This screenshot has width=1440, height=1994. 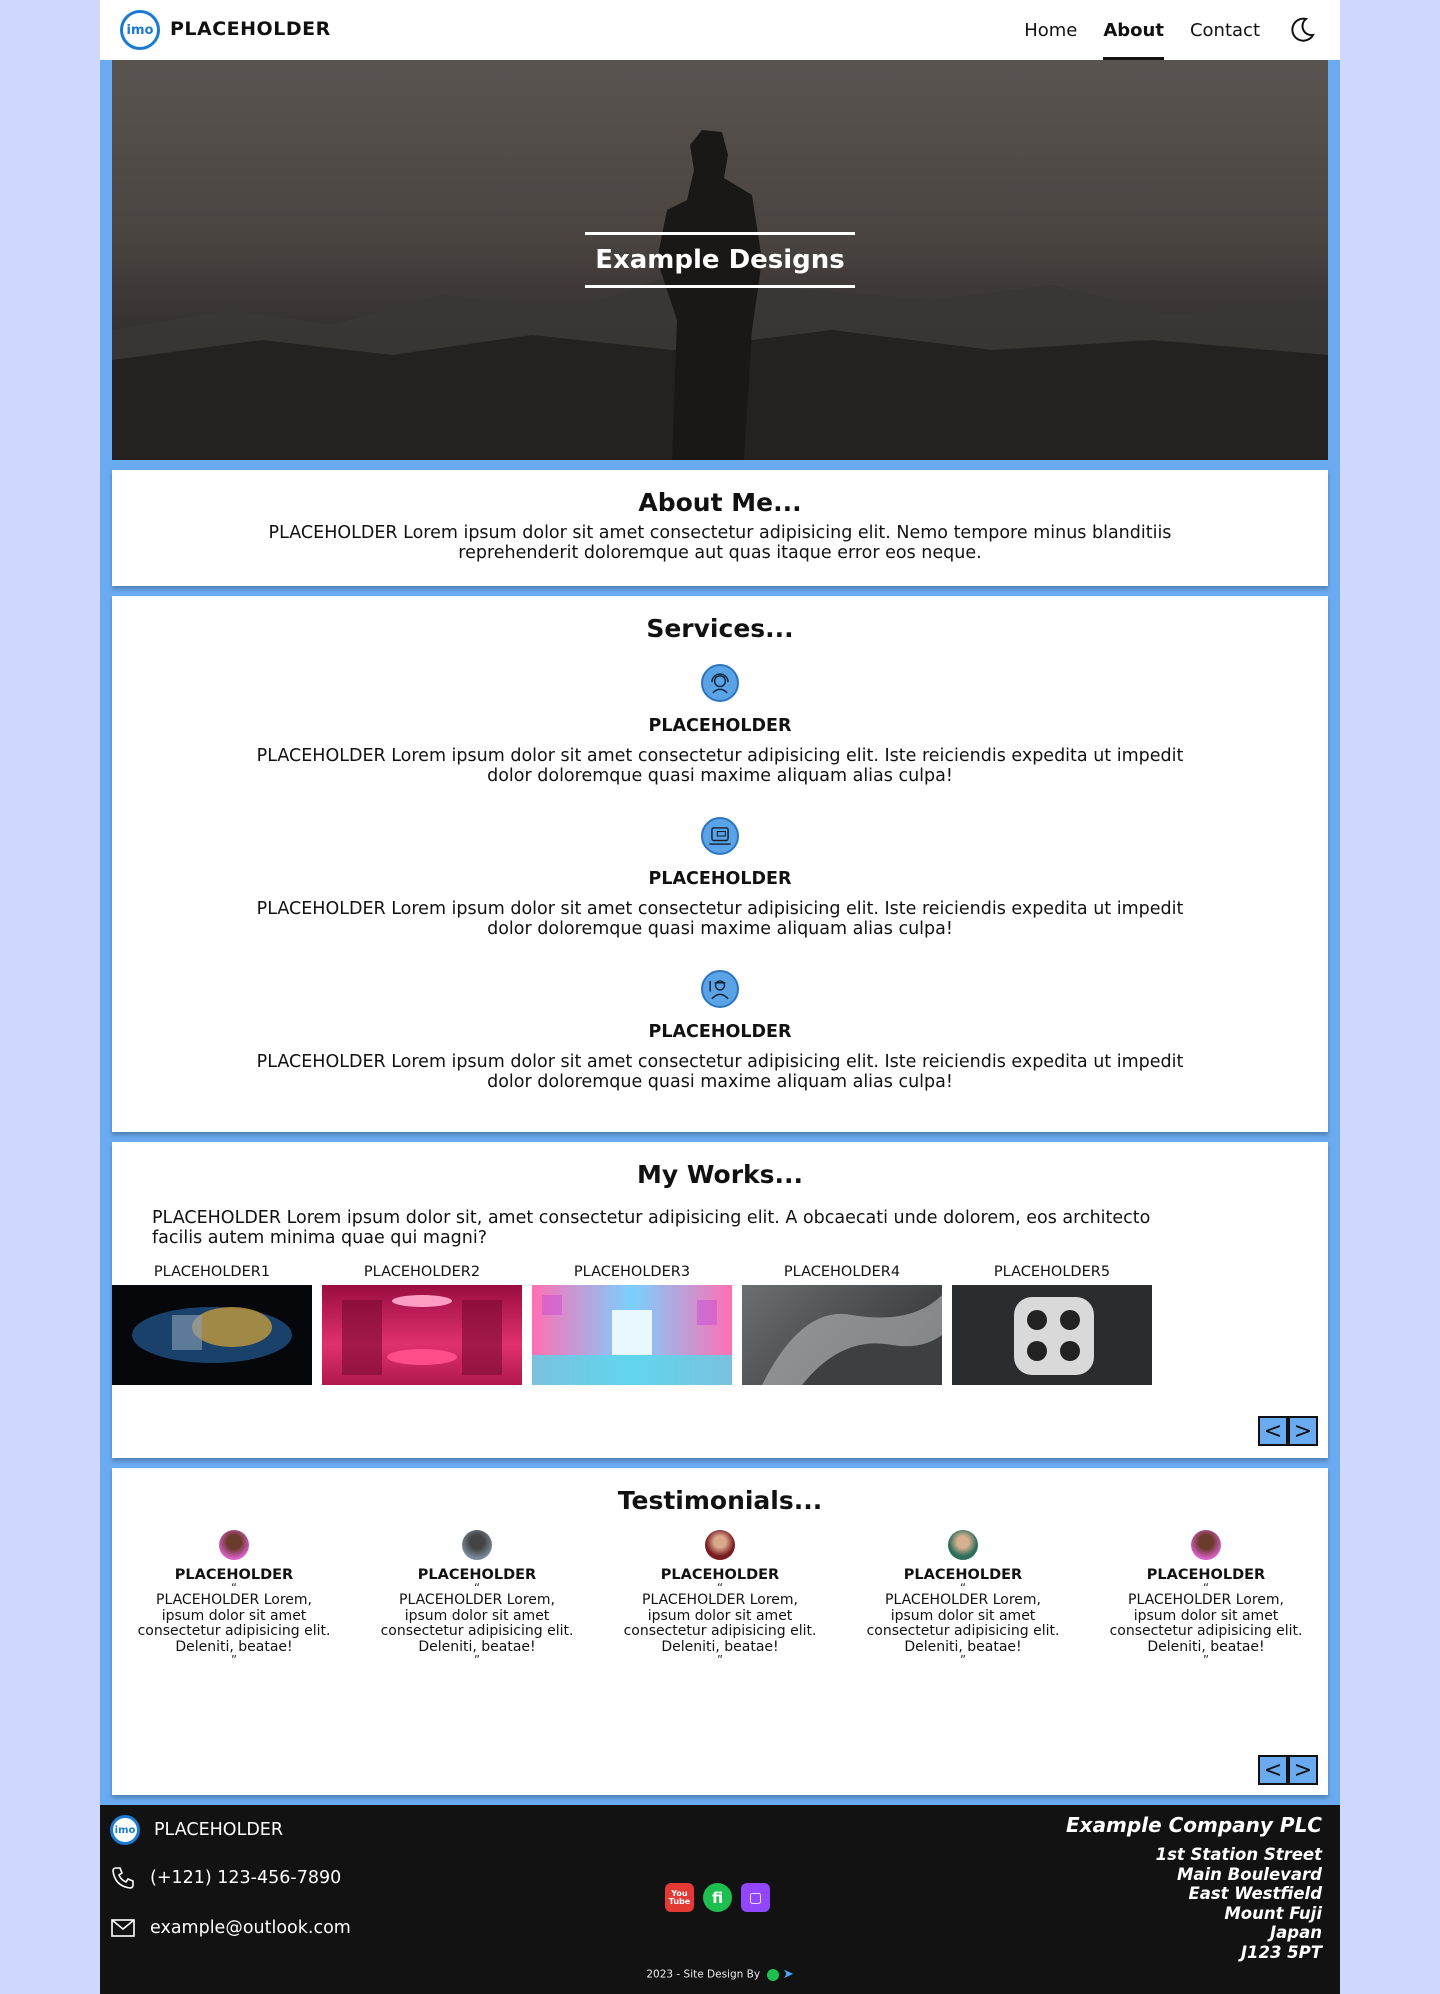 I want to click on address-line: Main Boulevard, so click(x=1249, y=1874).